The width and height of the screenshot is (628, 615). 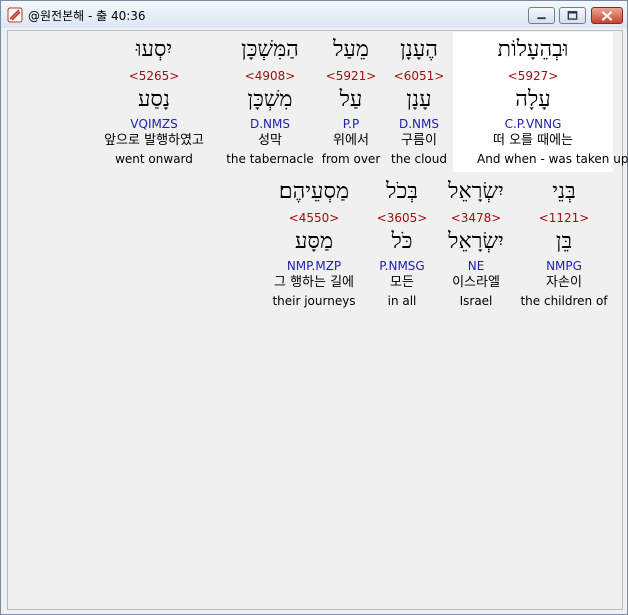 What do you see at coordinates (154, 124) in the screenshot?
I see `morphology-code: VQIMZS` at bounding box center [154, 124].